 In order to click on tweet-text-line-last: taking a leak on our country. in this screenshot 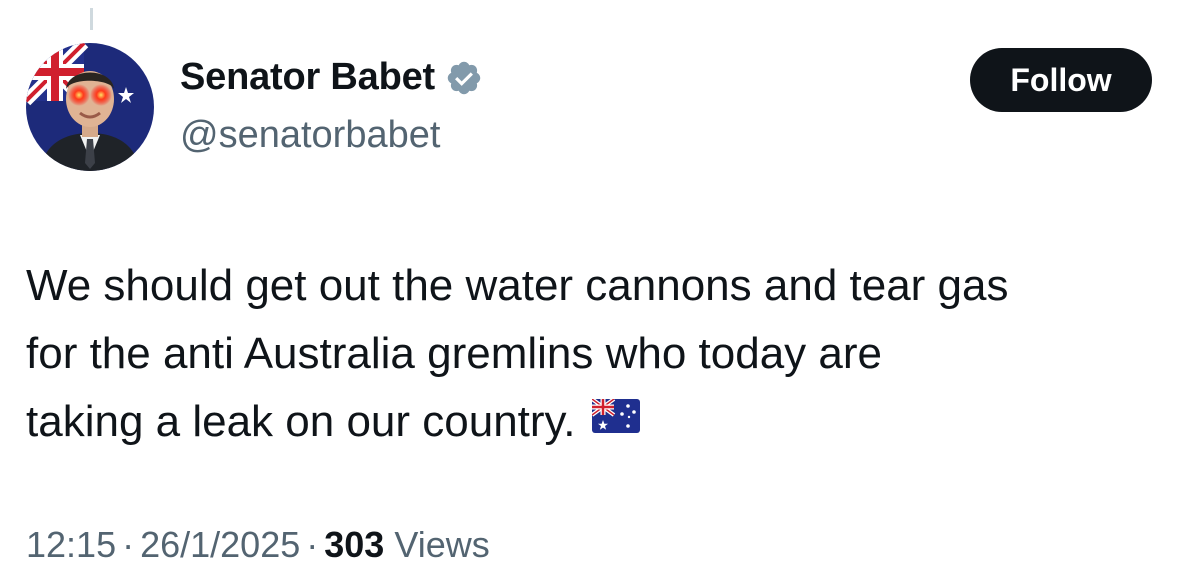, I will do `click(601, 423)`.